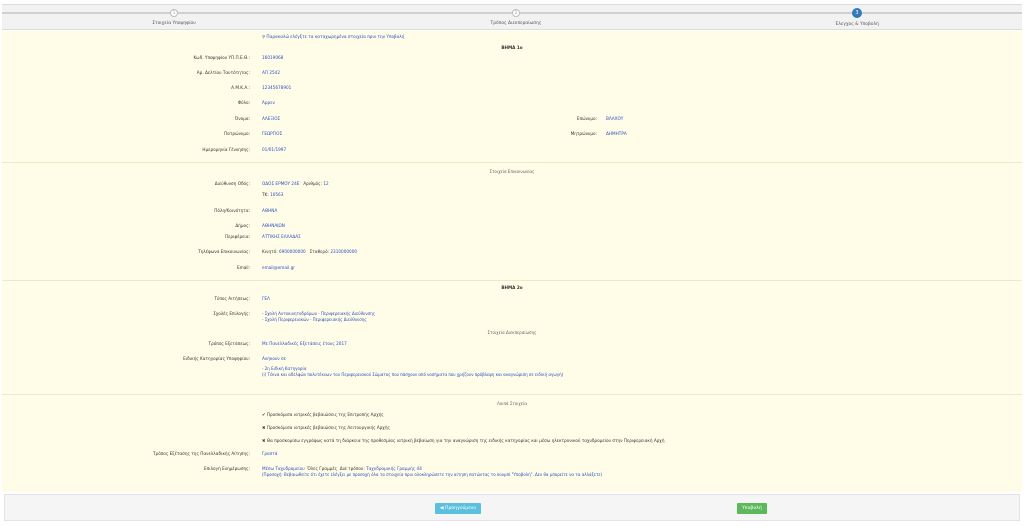 This screenshot has width=1024, height=526. What do you see at coordinates (586, 118) in the screenshot?
I see `lastname-label: Επώνυμο:` at bounding box center [586, 118].